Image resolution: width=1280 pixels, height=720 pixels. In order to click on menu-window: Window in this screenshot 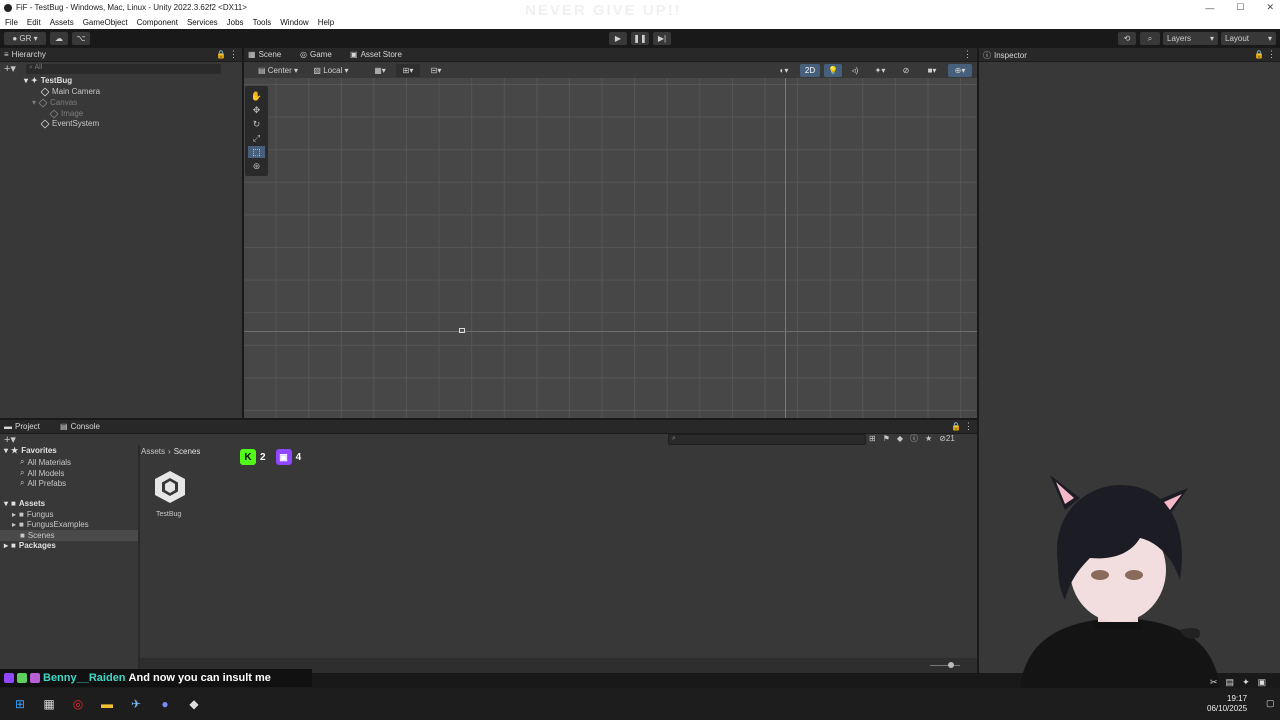, I will do `click(294, 22)`.